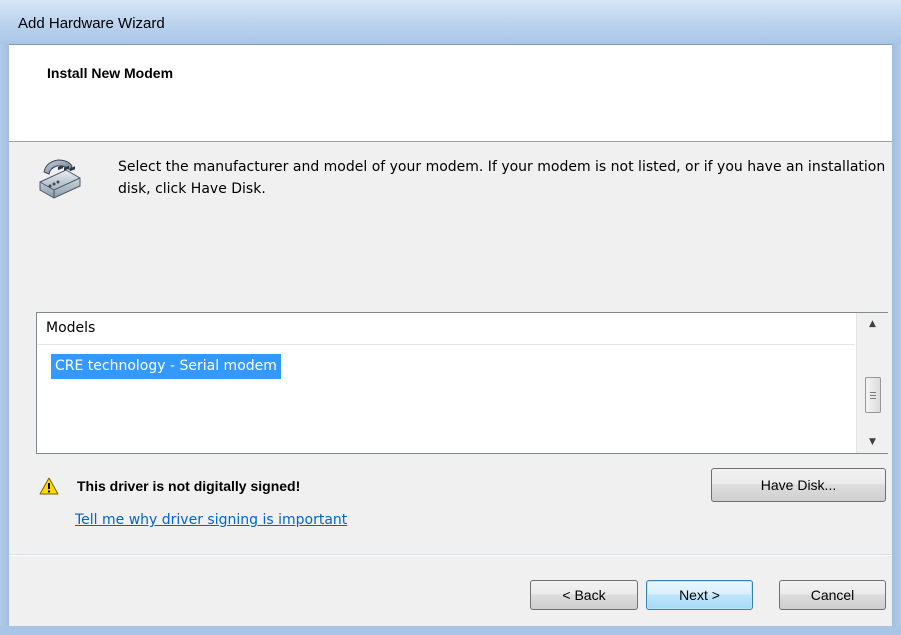 This screenshot has height=635, width=901. Describe the element at coordinates (446, 329) in the screenshot. I see `models-column-header: Models` at that location.